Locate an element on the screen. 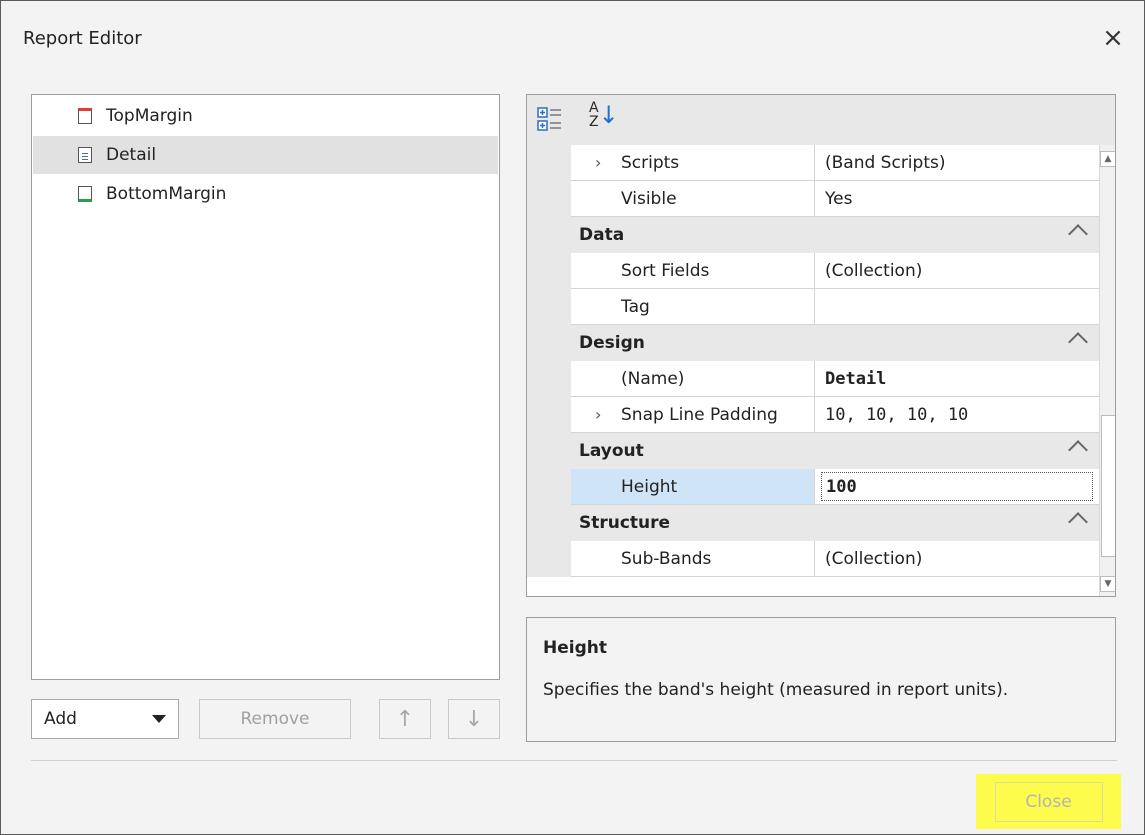 The image size is (1145, 835). property-row-name: (Name) Detail is located at coordinates (813, 379).